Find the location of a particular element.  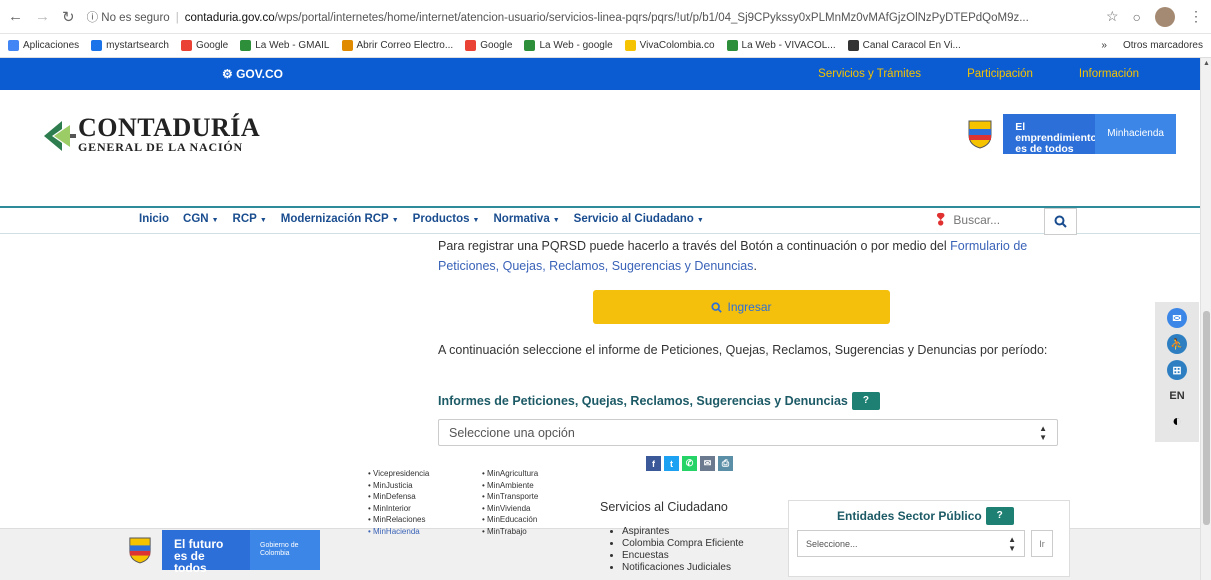

twitter-icon: t is located at coordinates (671, 463).